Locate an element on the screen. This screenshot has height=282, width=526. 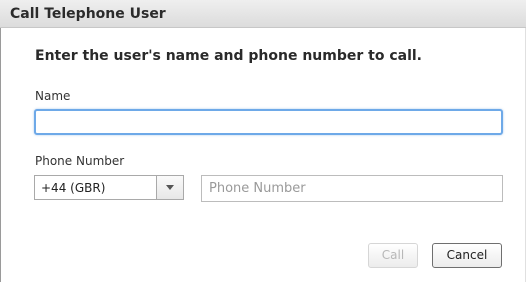
country-code-select: +44 (GBR) is located at coordinates (109, 187).